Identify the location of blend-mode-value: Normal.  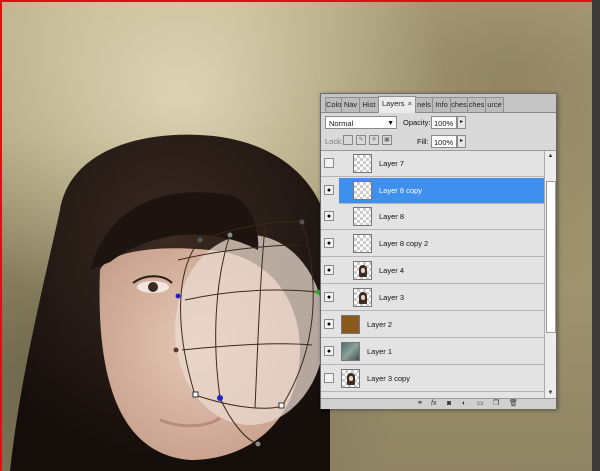
(341, 123).